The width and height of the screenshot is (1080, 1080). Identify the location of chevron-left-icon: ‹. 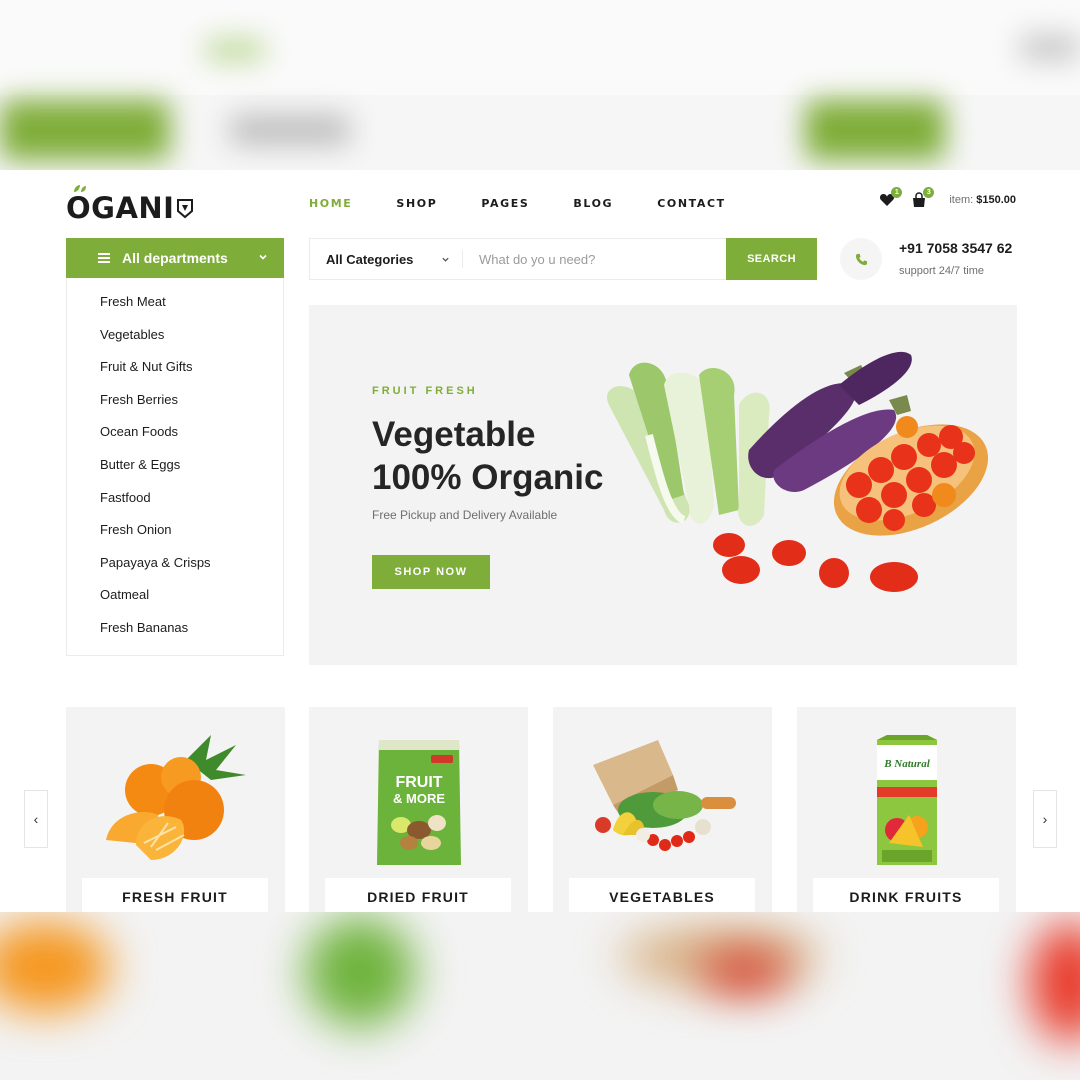
(36, 819).